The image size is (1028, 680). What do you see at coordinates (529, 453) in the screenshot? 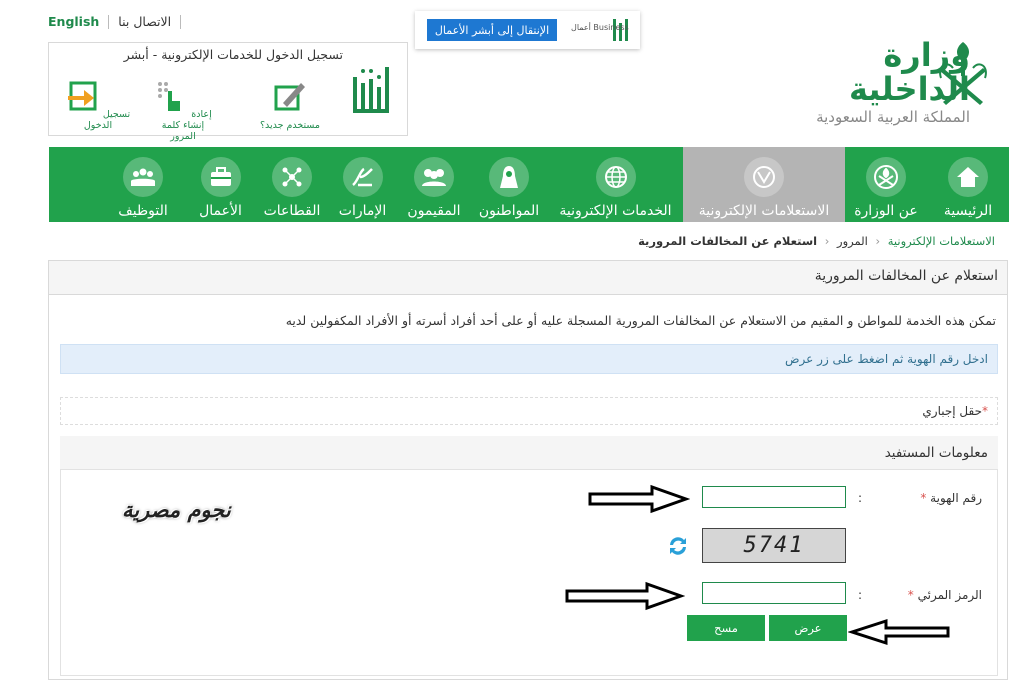
I see `beneficiary-header` at bounding box center [529, 453].